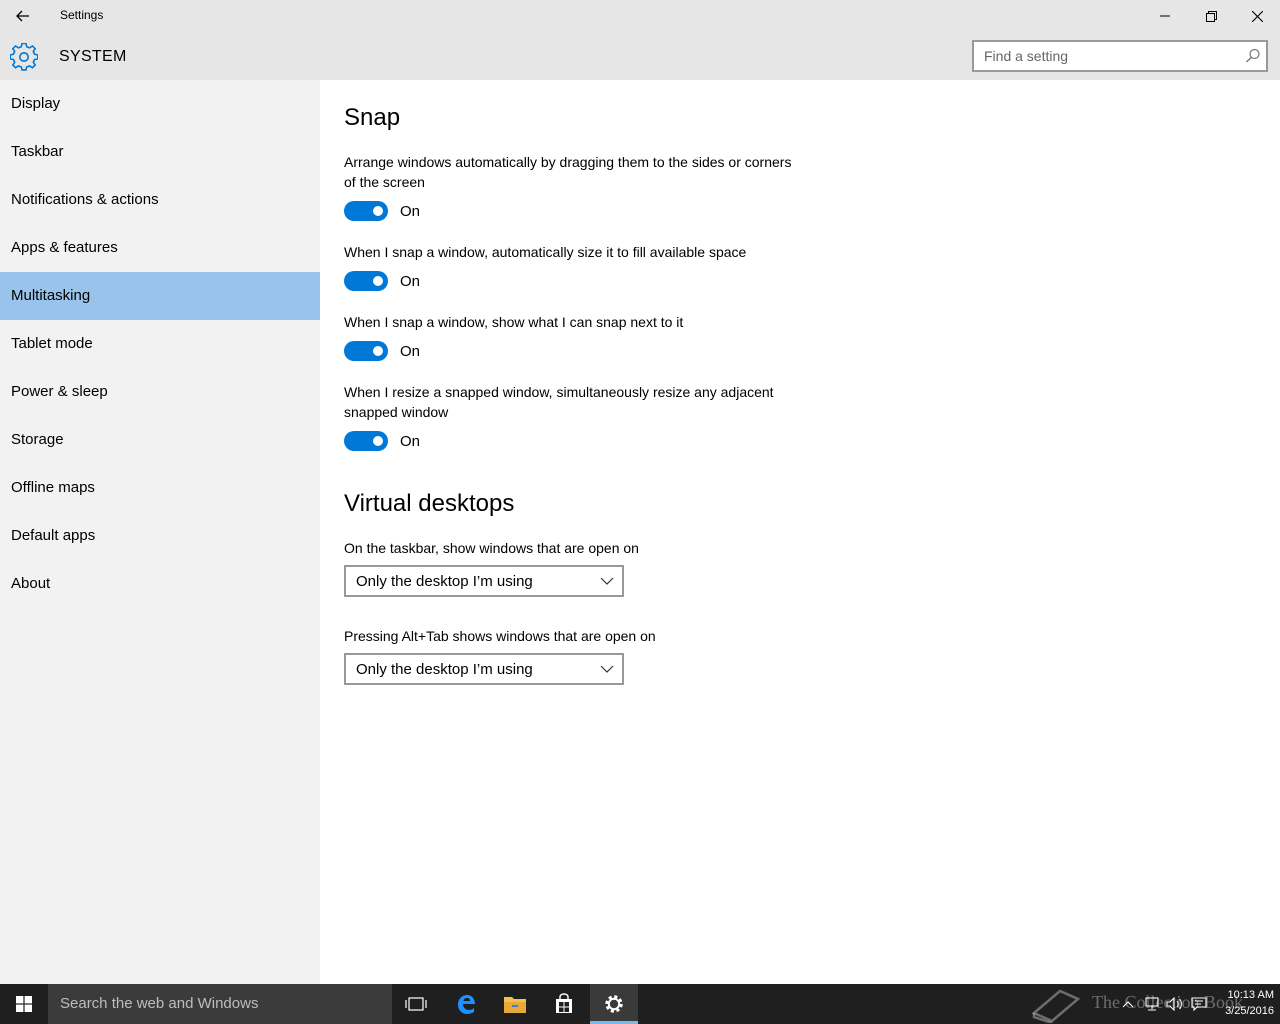  What do you see at coordinates (1104, 56) in the screenshot?
I see `find-setting-input` at bounding box center [1104, 56].